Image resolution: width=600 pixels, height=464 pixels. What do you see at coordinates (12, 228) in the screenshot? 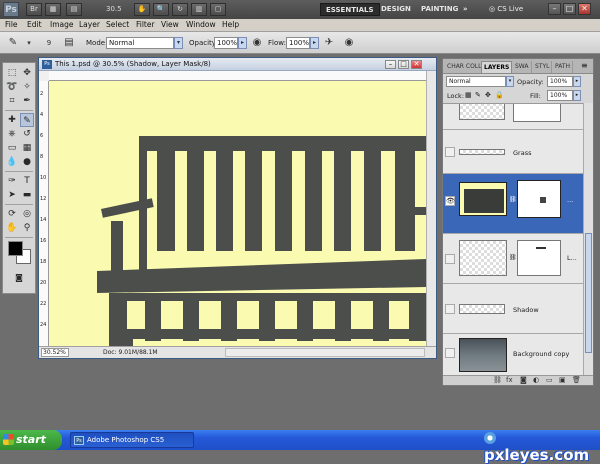
I see `hand-tool-icon: ✋` at bounding box center [12, 228].